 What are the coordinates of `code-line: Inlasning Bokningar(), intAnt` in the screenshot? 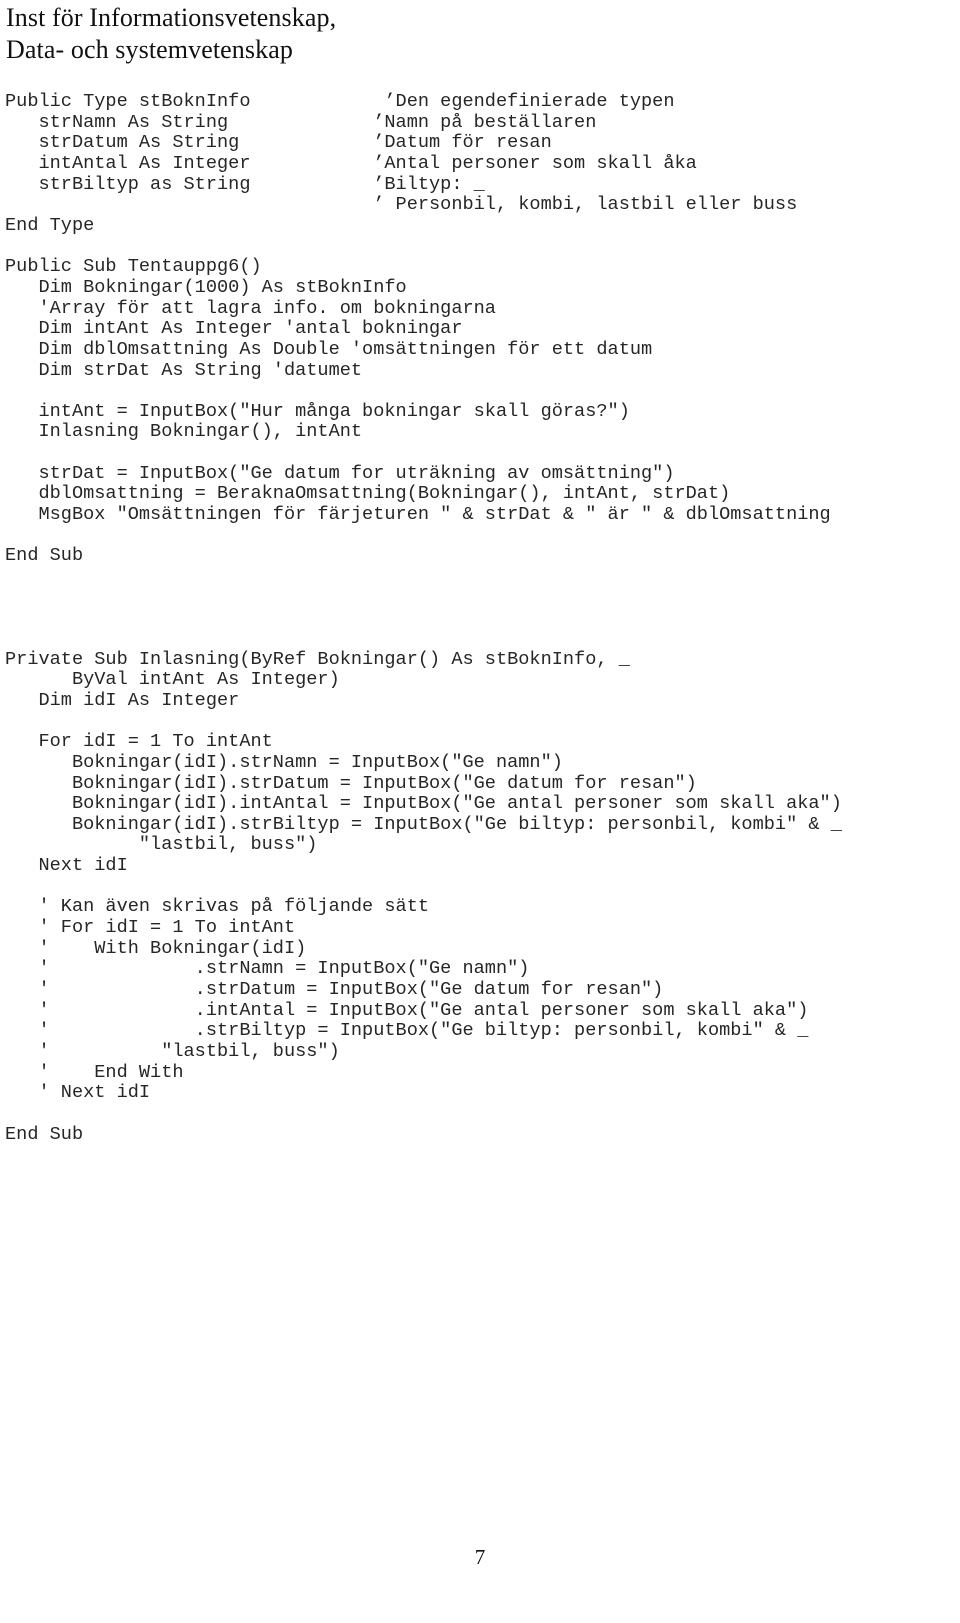 It's located at (184, 432).